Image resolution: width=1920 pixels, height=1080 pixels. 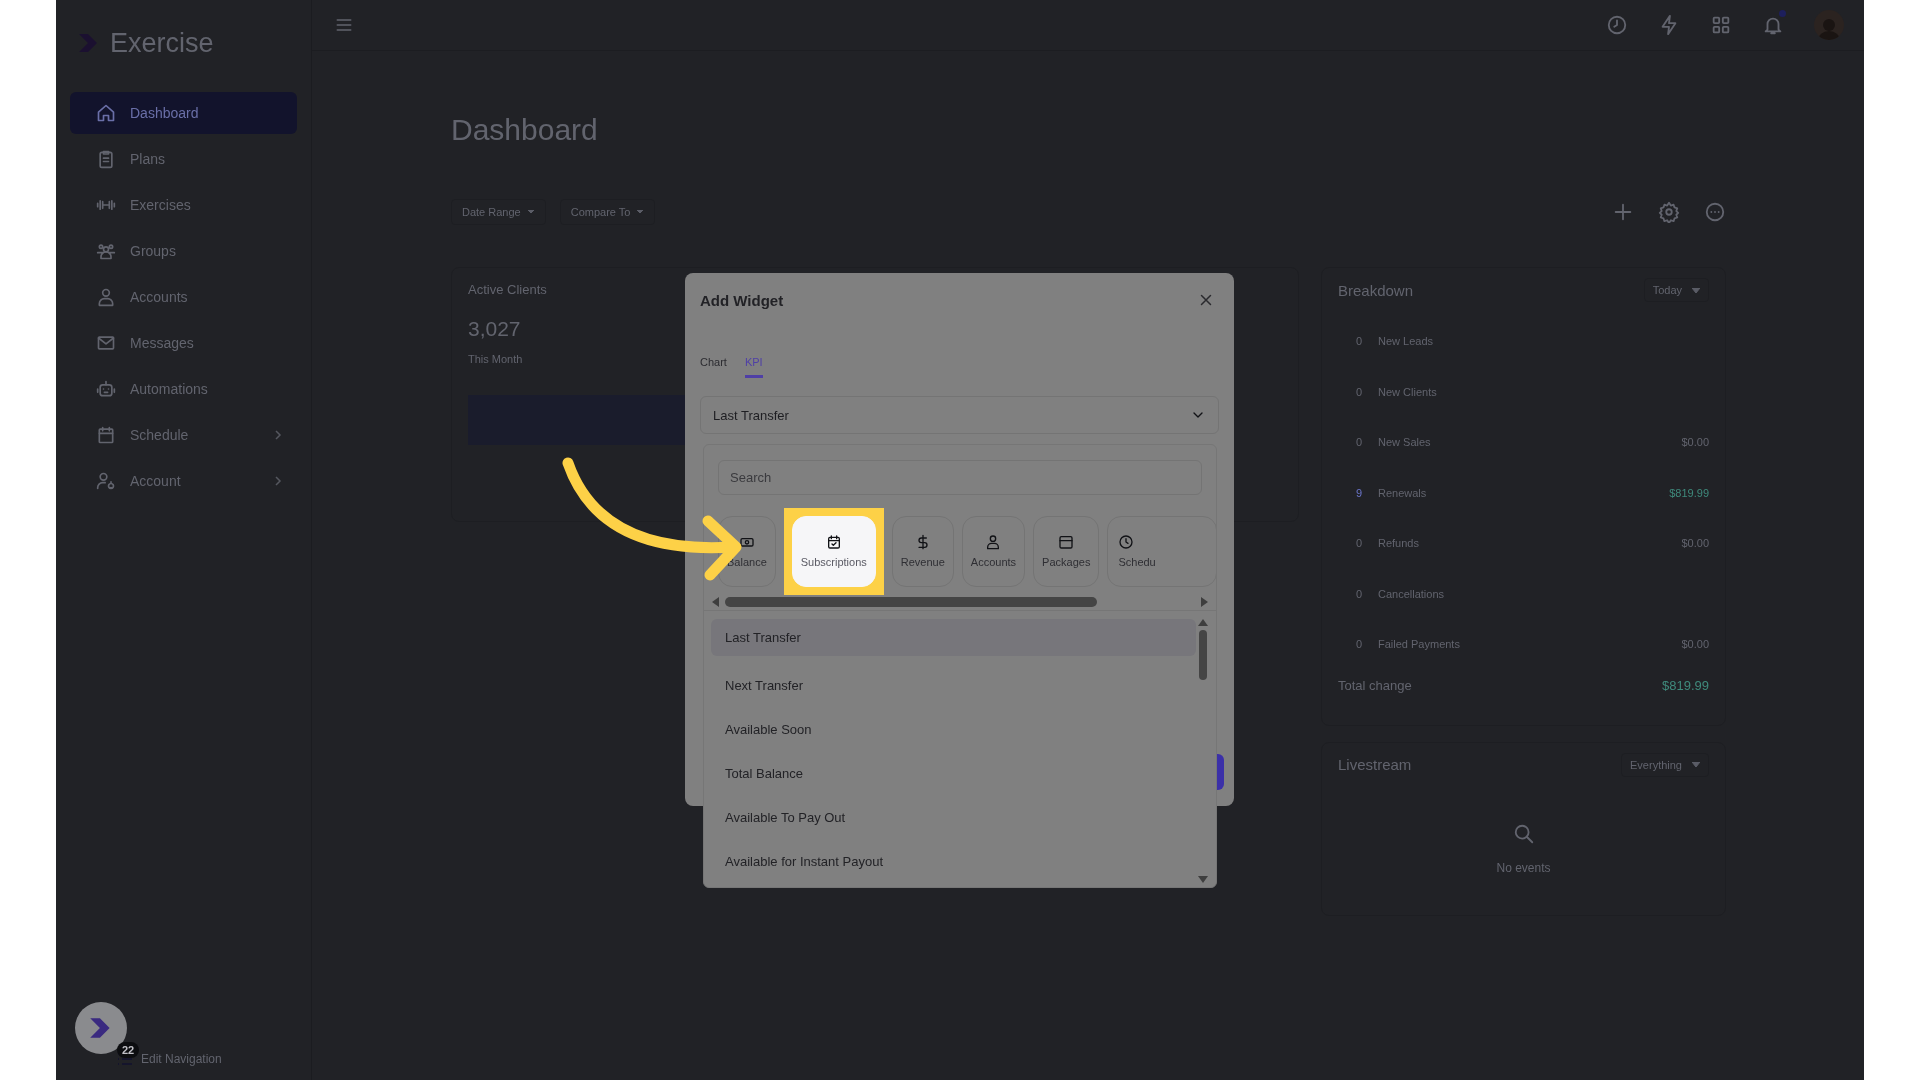 I want to click on row-value: $819.99, so click(x=1689, y=492).